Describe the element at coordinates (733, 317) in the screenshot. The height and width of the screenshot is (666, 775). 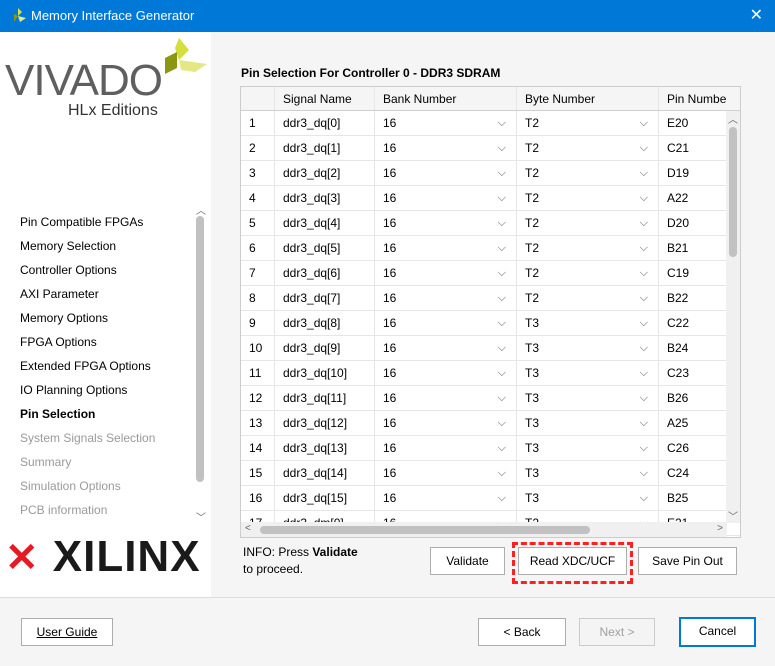
I see `vertical-scrollbar: ︿ ﹀` at that location.